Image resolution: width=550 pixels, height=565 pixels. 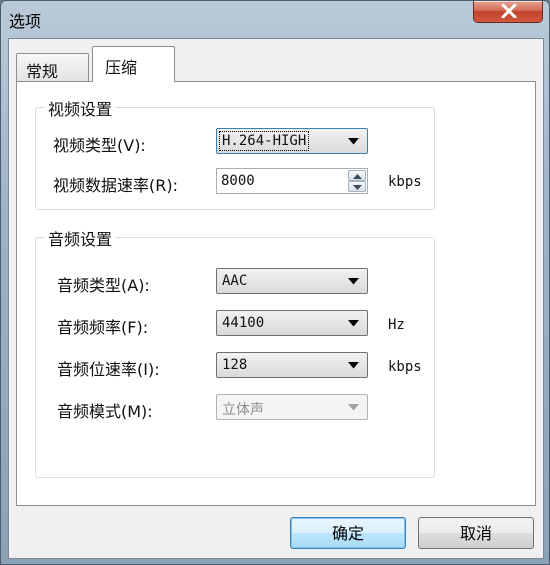 I want to click on tab-general-label: 常规, so click(x=42, y=71).